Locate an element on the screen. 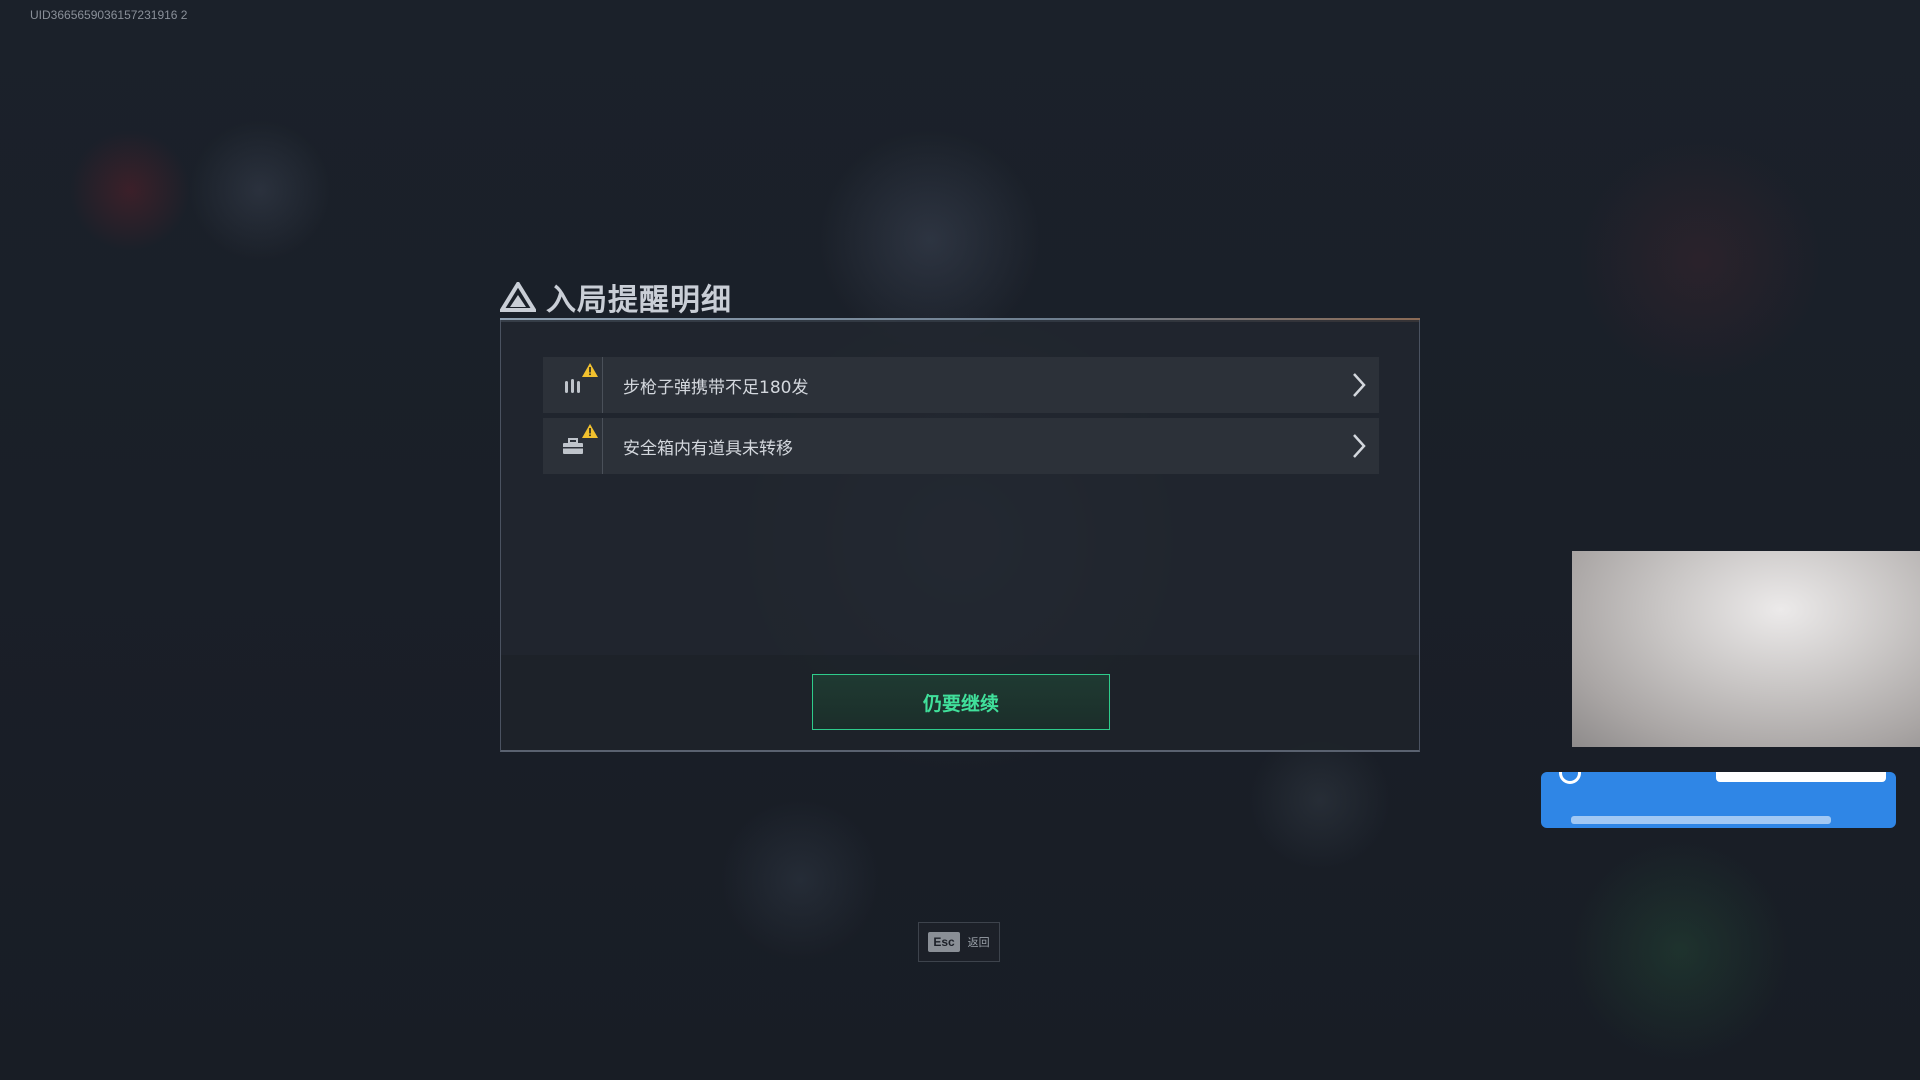  dialog-title-bar: 入局提醒明细 is located at coordinates (616, 297).